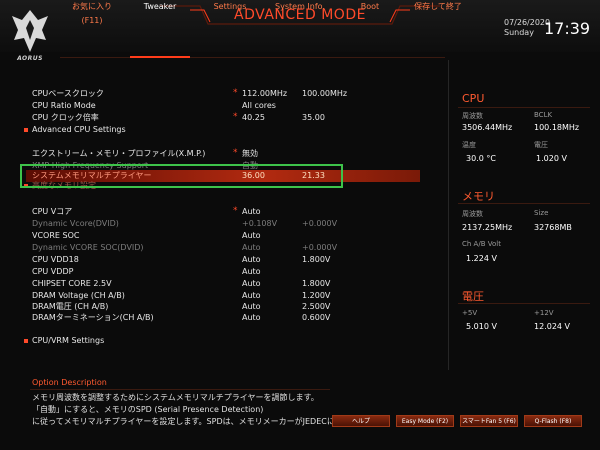 This screenshot has height=450, width=600. I want to click on setting-value: 112.00MHz, so click(265, 93).